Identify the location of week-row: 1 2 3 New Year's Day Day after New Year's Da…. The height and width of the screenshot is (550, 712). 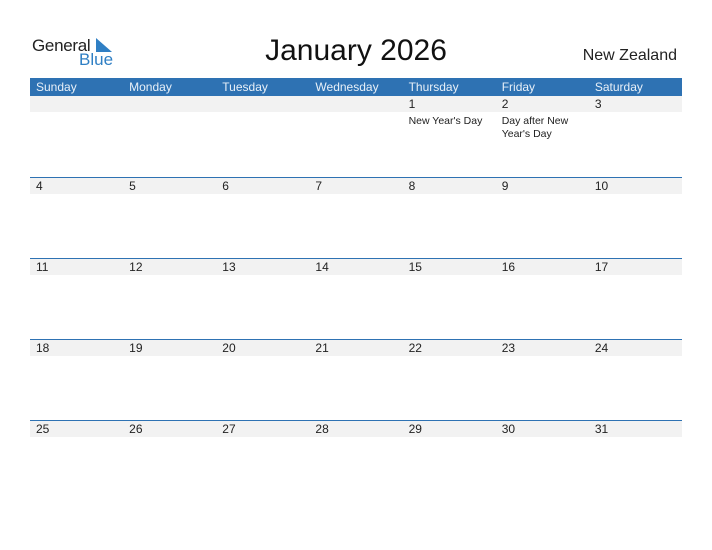
(356, 136).